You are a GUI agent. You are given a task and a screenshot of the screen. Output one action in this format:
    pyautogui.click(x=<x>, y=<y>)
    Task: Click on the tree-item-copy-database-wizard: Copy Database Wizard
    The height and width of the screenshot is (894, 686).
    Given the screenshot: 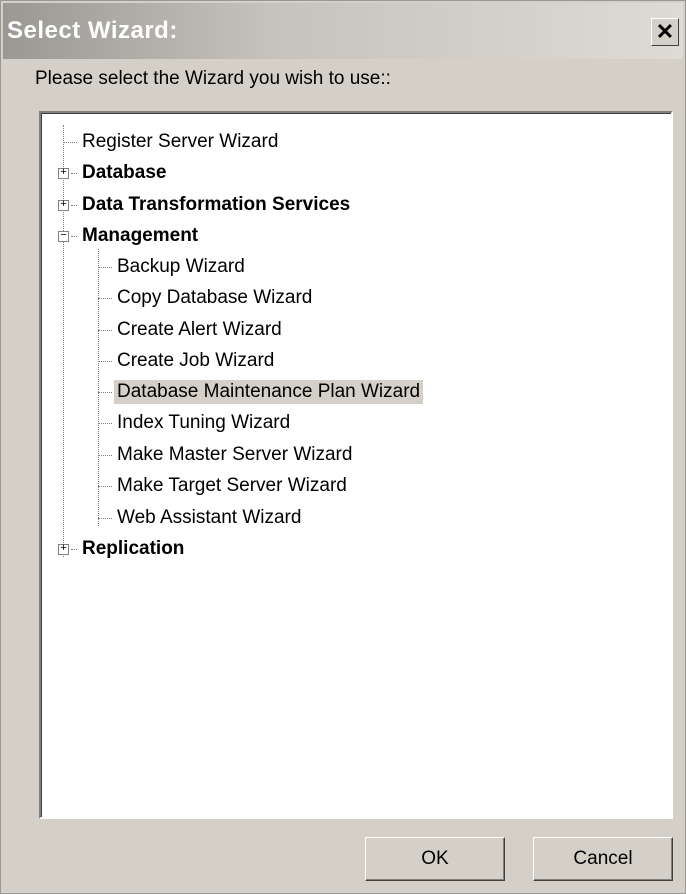 What is the action you would take?
    pyautogui.click(x=206, y=298)
    